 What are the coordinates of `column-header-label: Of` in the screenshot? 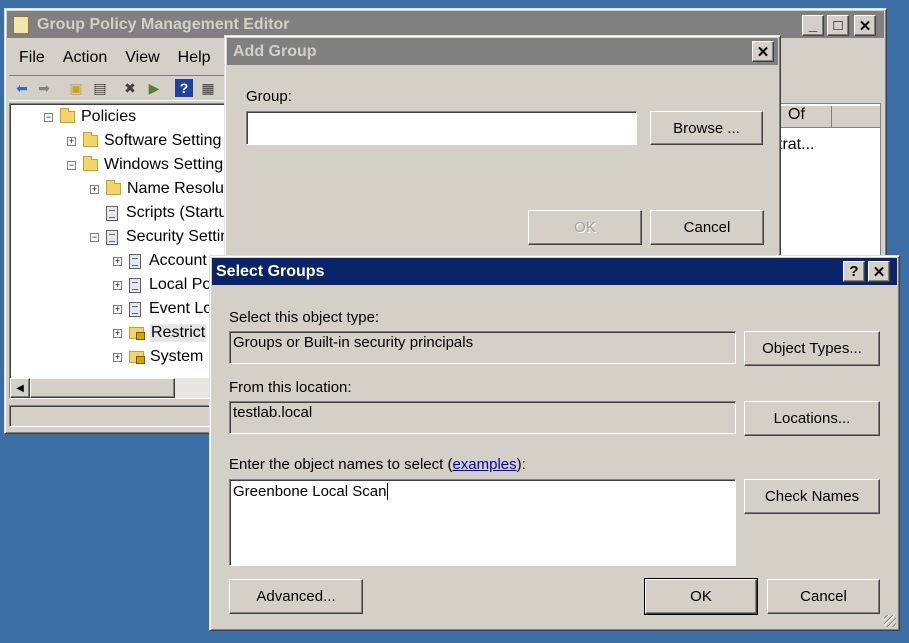 It's located at (796, 114).